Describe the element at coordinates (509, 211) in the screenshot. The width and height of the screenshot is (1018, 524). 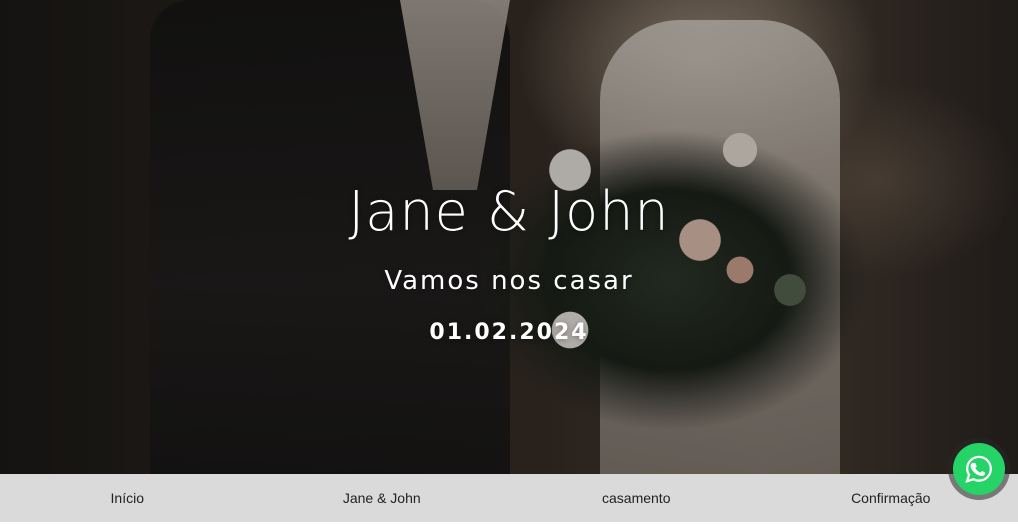
I see `hero-title: Jane & John` at that location.